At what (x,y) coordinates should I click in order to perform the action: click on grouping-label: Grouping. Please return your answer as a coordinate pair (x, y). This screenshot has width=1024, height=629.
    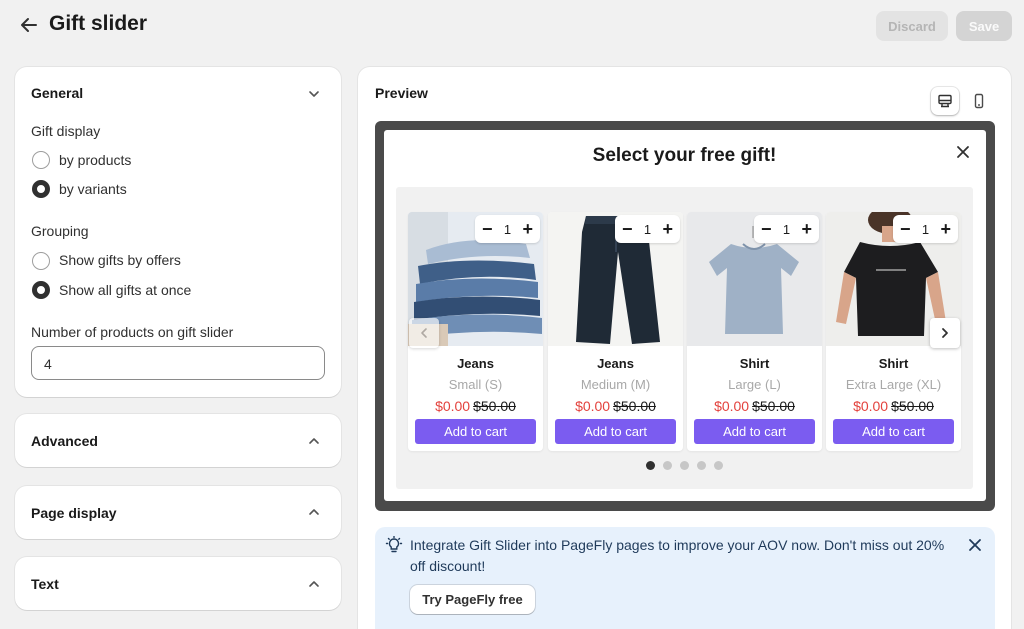
    Looking at the image, I should click on (60, 231).